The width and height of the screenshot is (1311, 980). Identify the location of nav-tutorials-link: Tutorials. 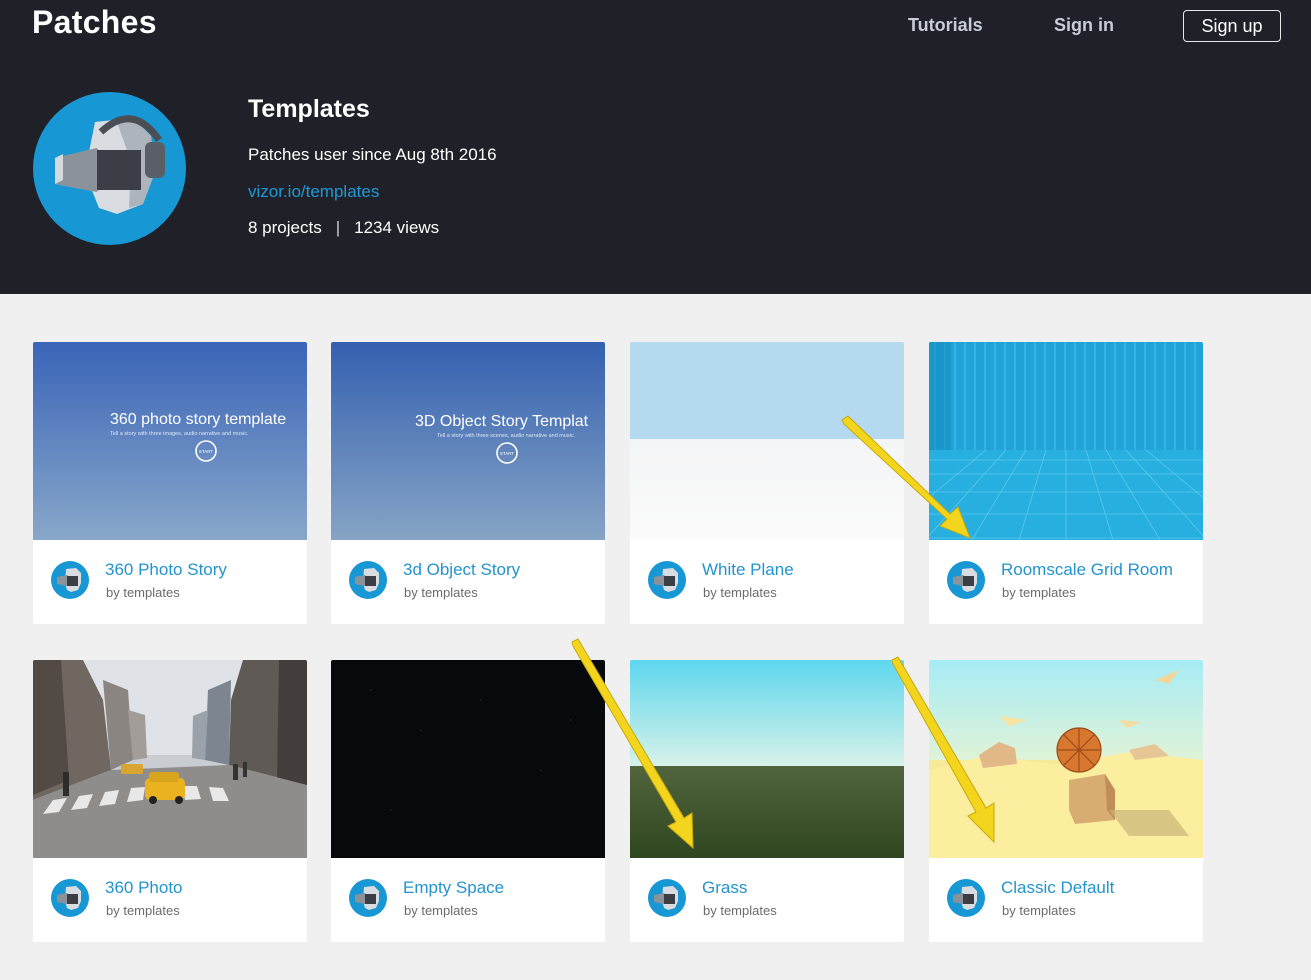
(945, 25).